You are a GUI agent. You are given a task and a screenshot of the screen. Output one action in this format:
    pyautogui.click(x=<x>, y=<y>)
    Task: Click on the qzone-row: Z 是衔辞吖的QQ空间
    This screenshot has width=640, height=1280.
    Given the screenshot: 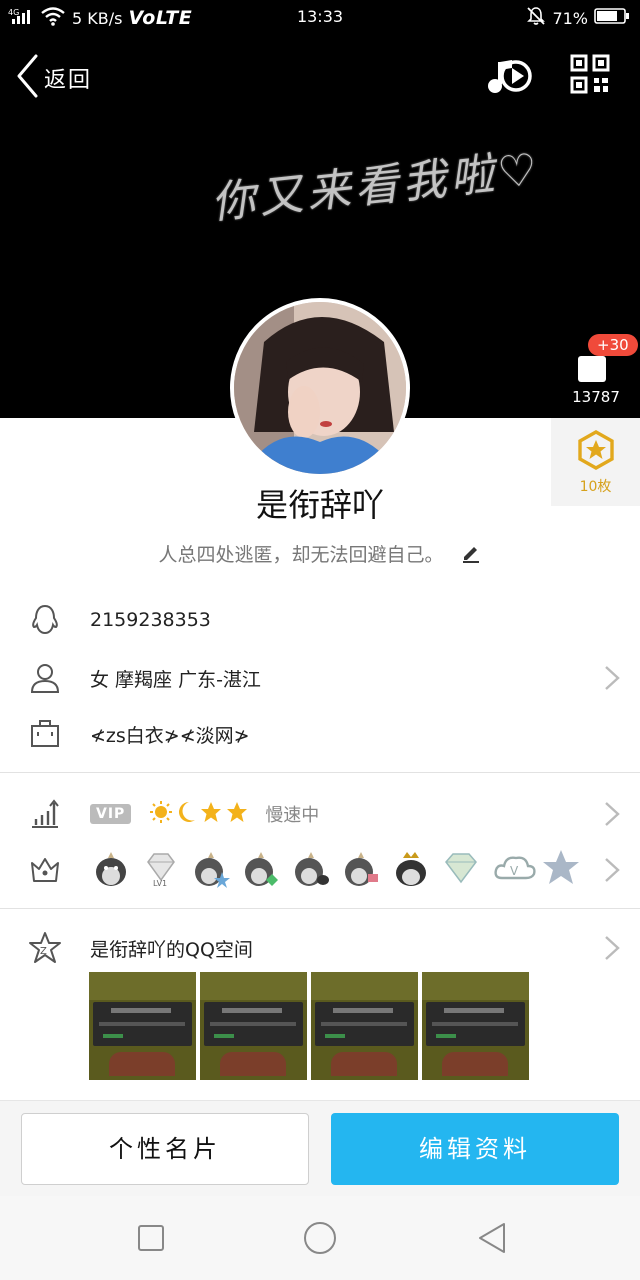 What is the action you would take?
    pyautogui.click(x=320, y=948)
    